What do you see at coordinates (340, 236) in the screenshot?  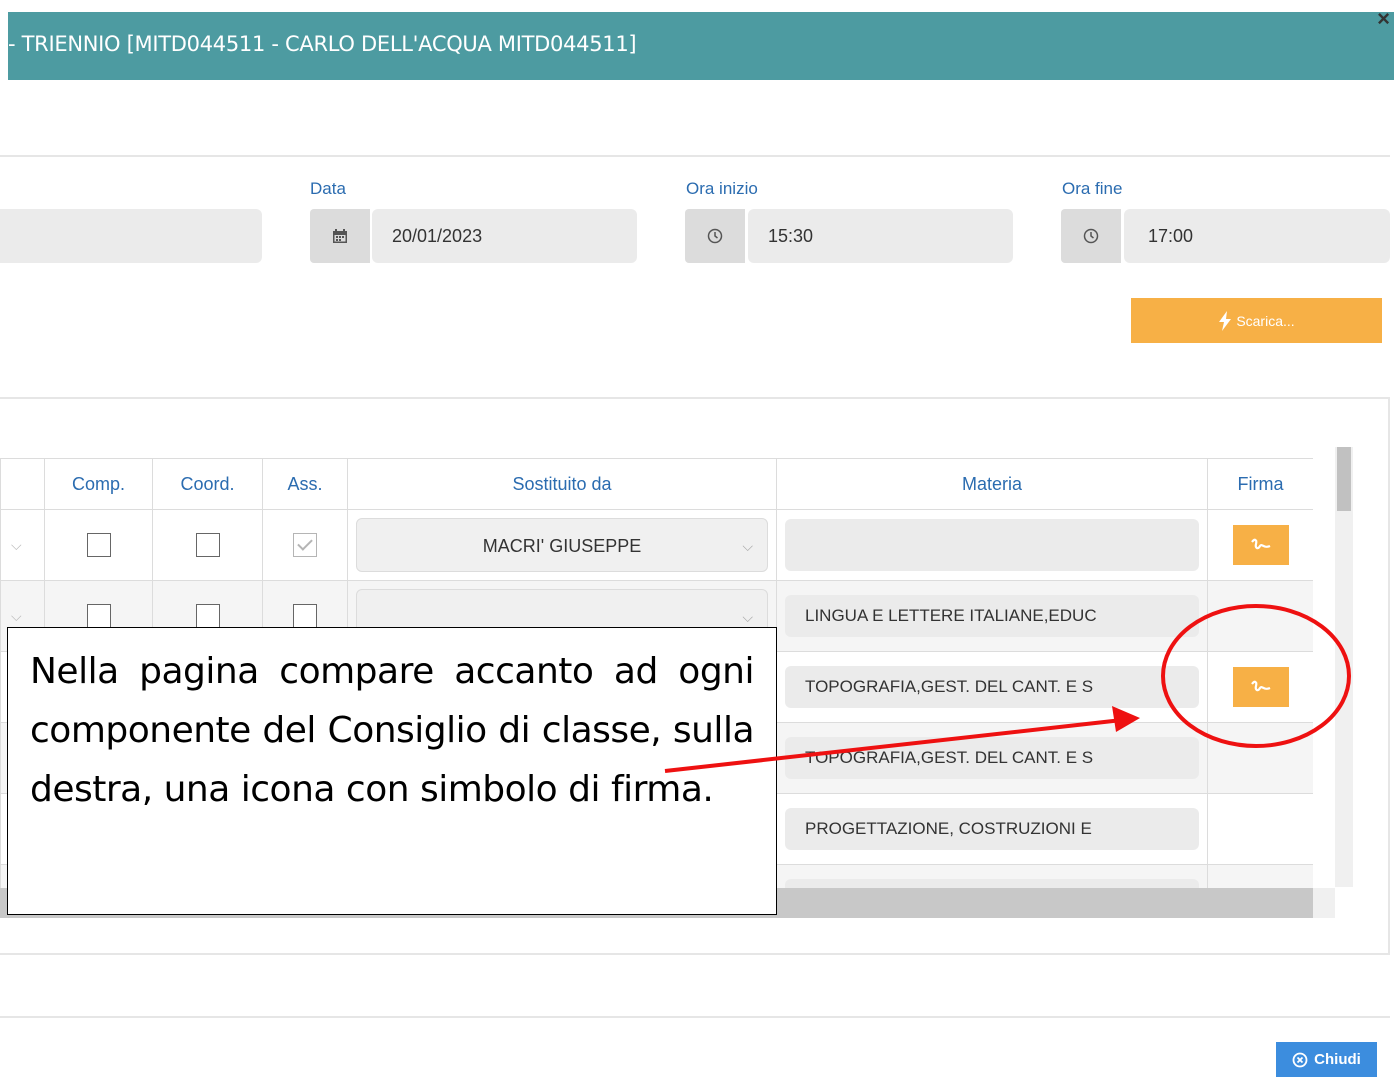 I see `calendar-icon` at bounding box center [340, 236].